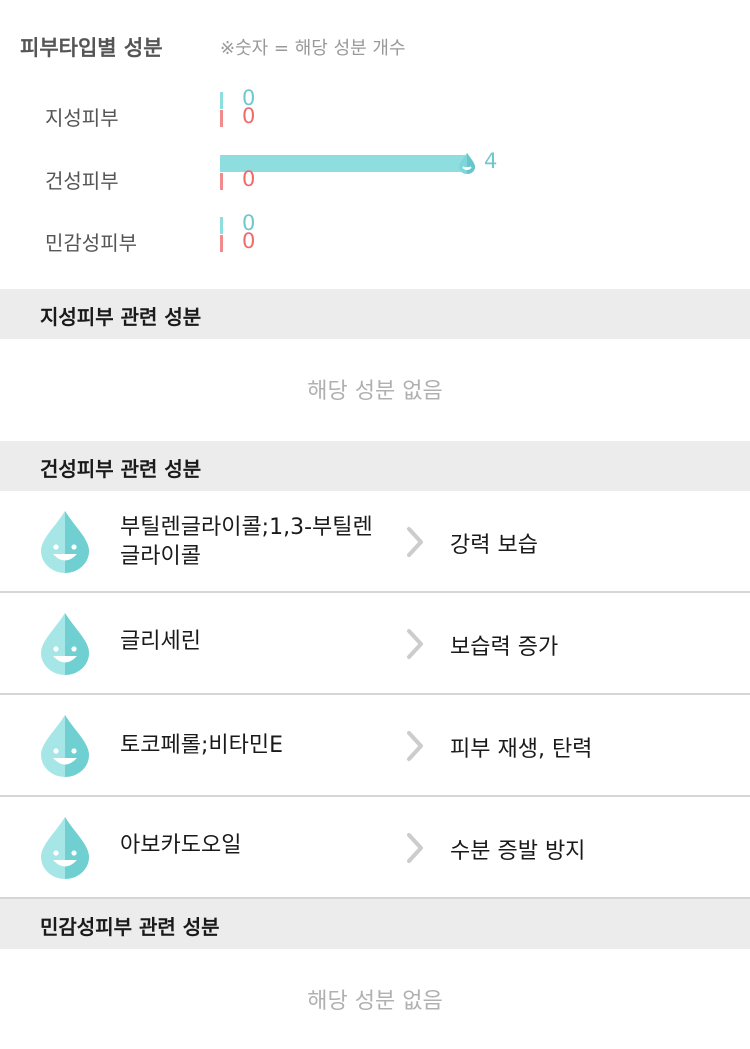 Image resolution: width=750 pixels, height=1049 pixels. What do you see at coordinates (491, 161) in the screenshot?
I see `positive-count: 4` at bounding box center [491, 161].